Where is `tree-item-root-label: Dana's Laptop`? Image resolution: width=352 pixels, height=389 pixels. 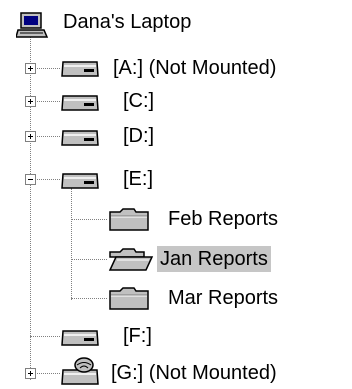 tree-item-root-label: Dana's Laptop is located at coordinates (127, 22).